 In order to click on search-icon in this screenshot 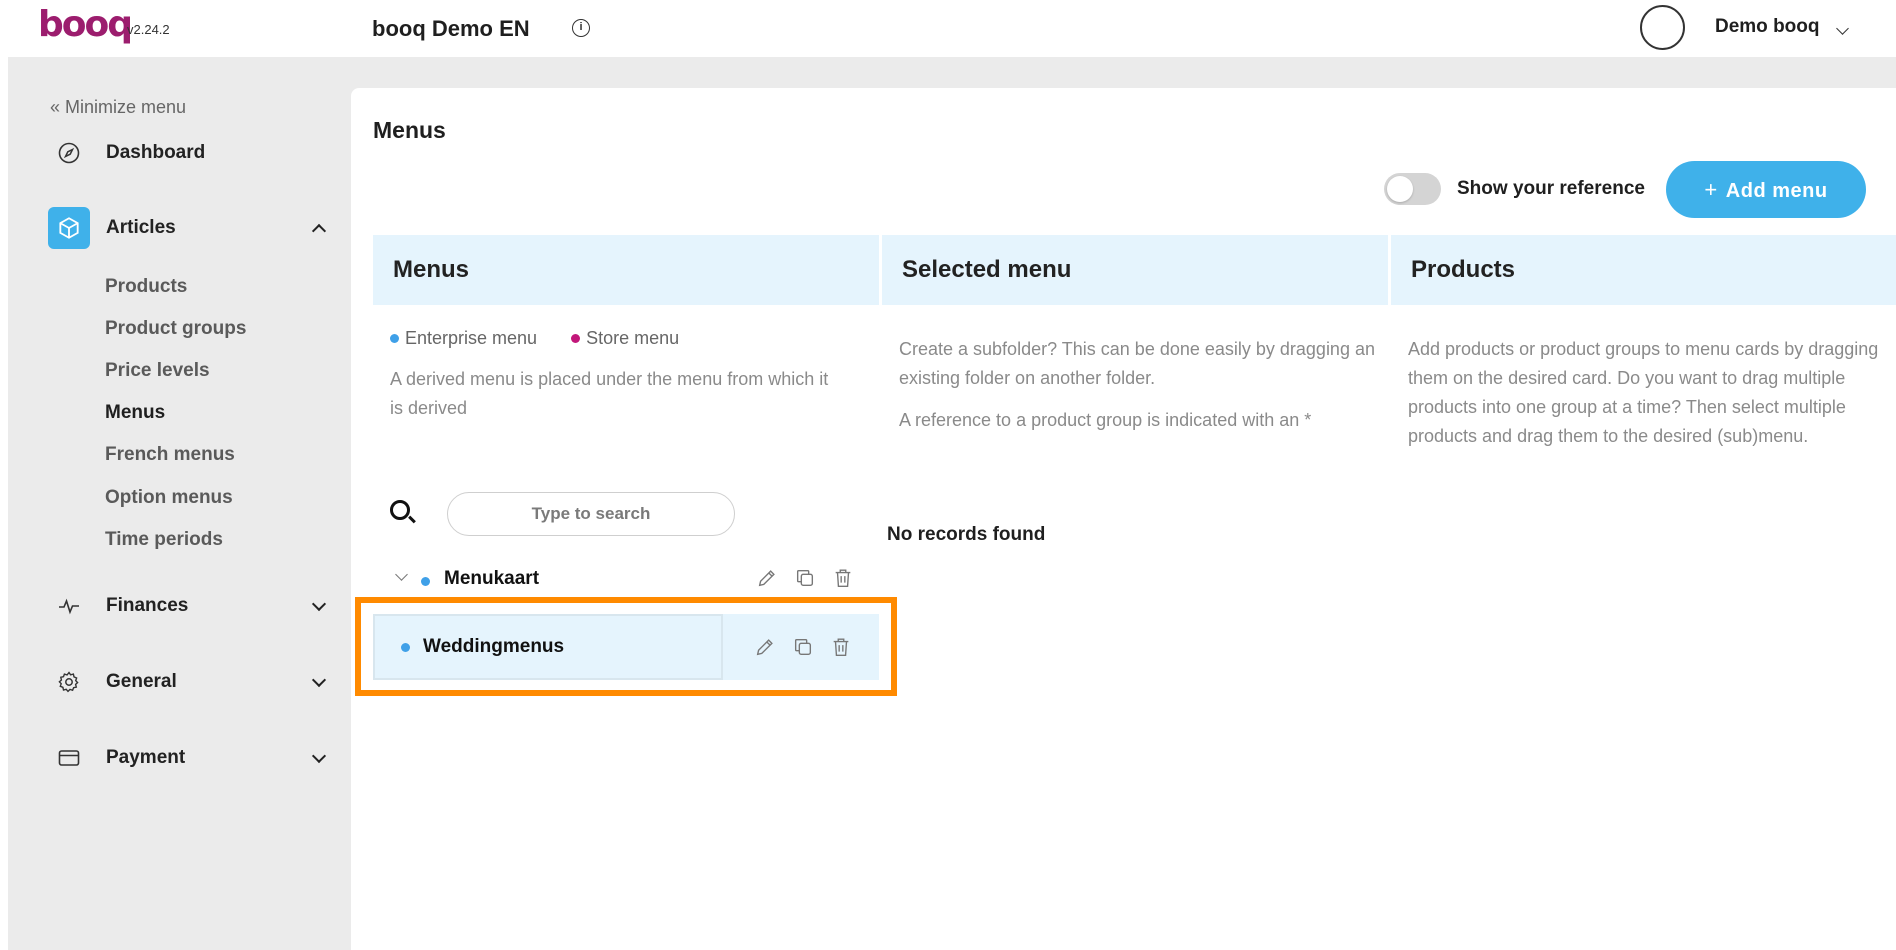, I will do `click(400, 510)`.